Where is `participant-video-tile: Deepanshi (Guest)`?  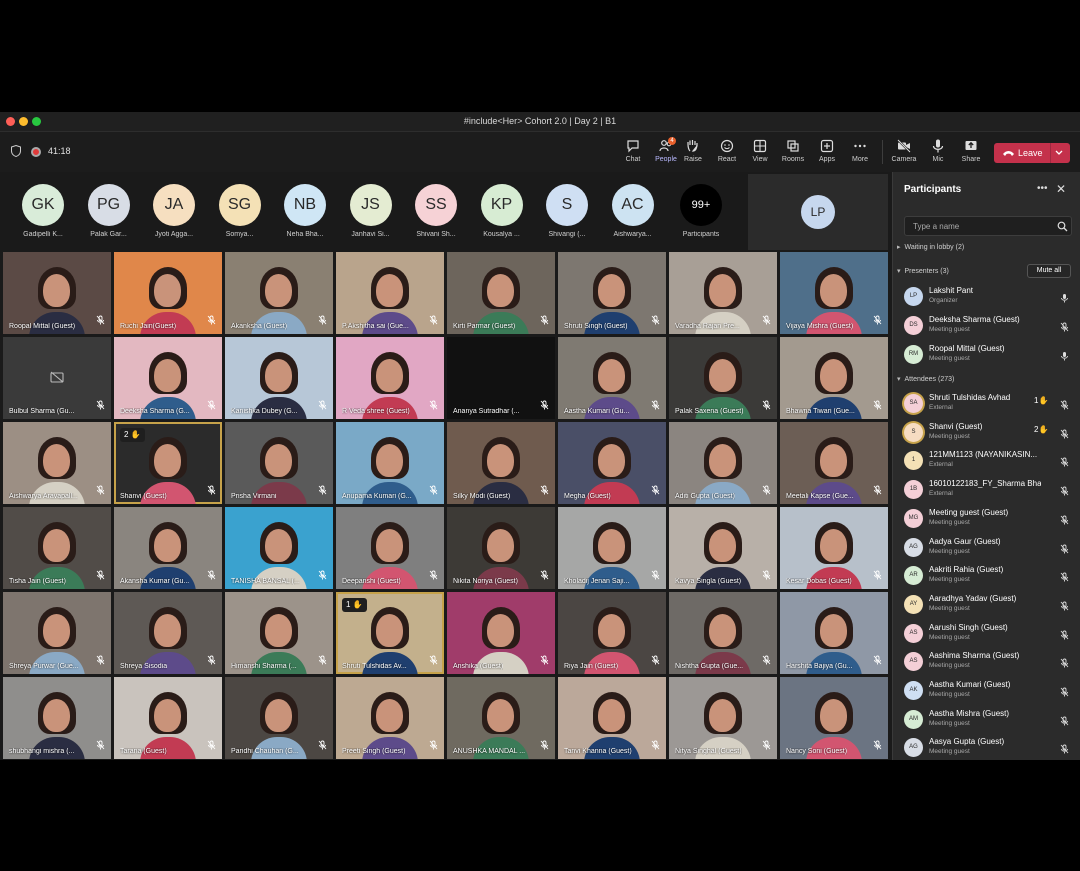
participant-video-tile: Deepanshi (Guest) is located at coordinates (390, 548).